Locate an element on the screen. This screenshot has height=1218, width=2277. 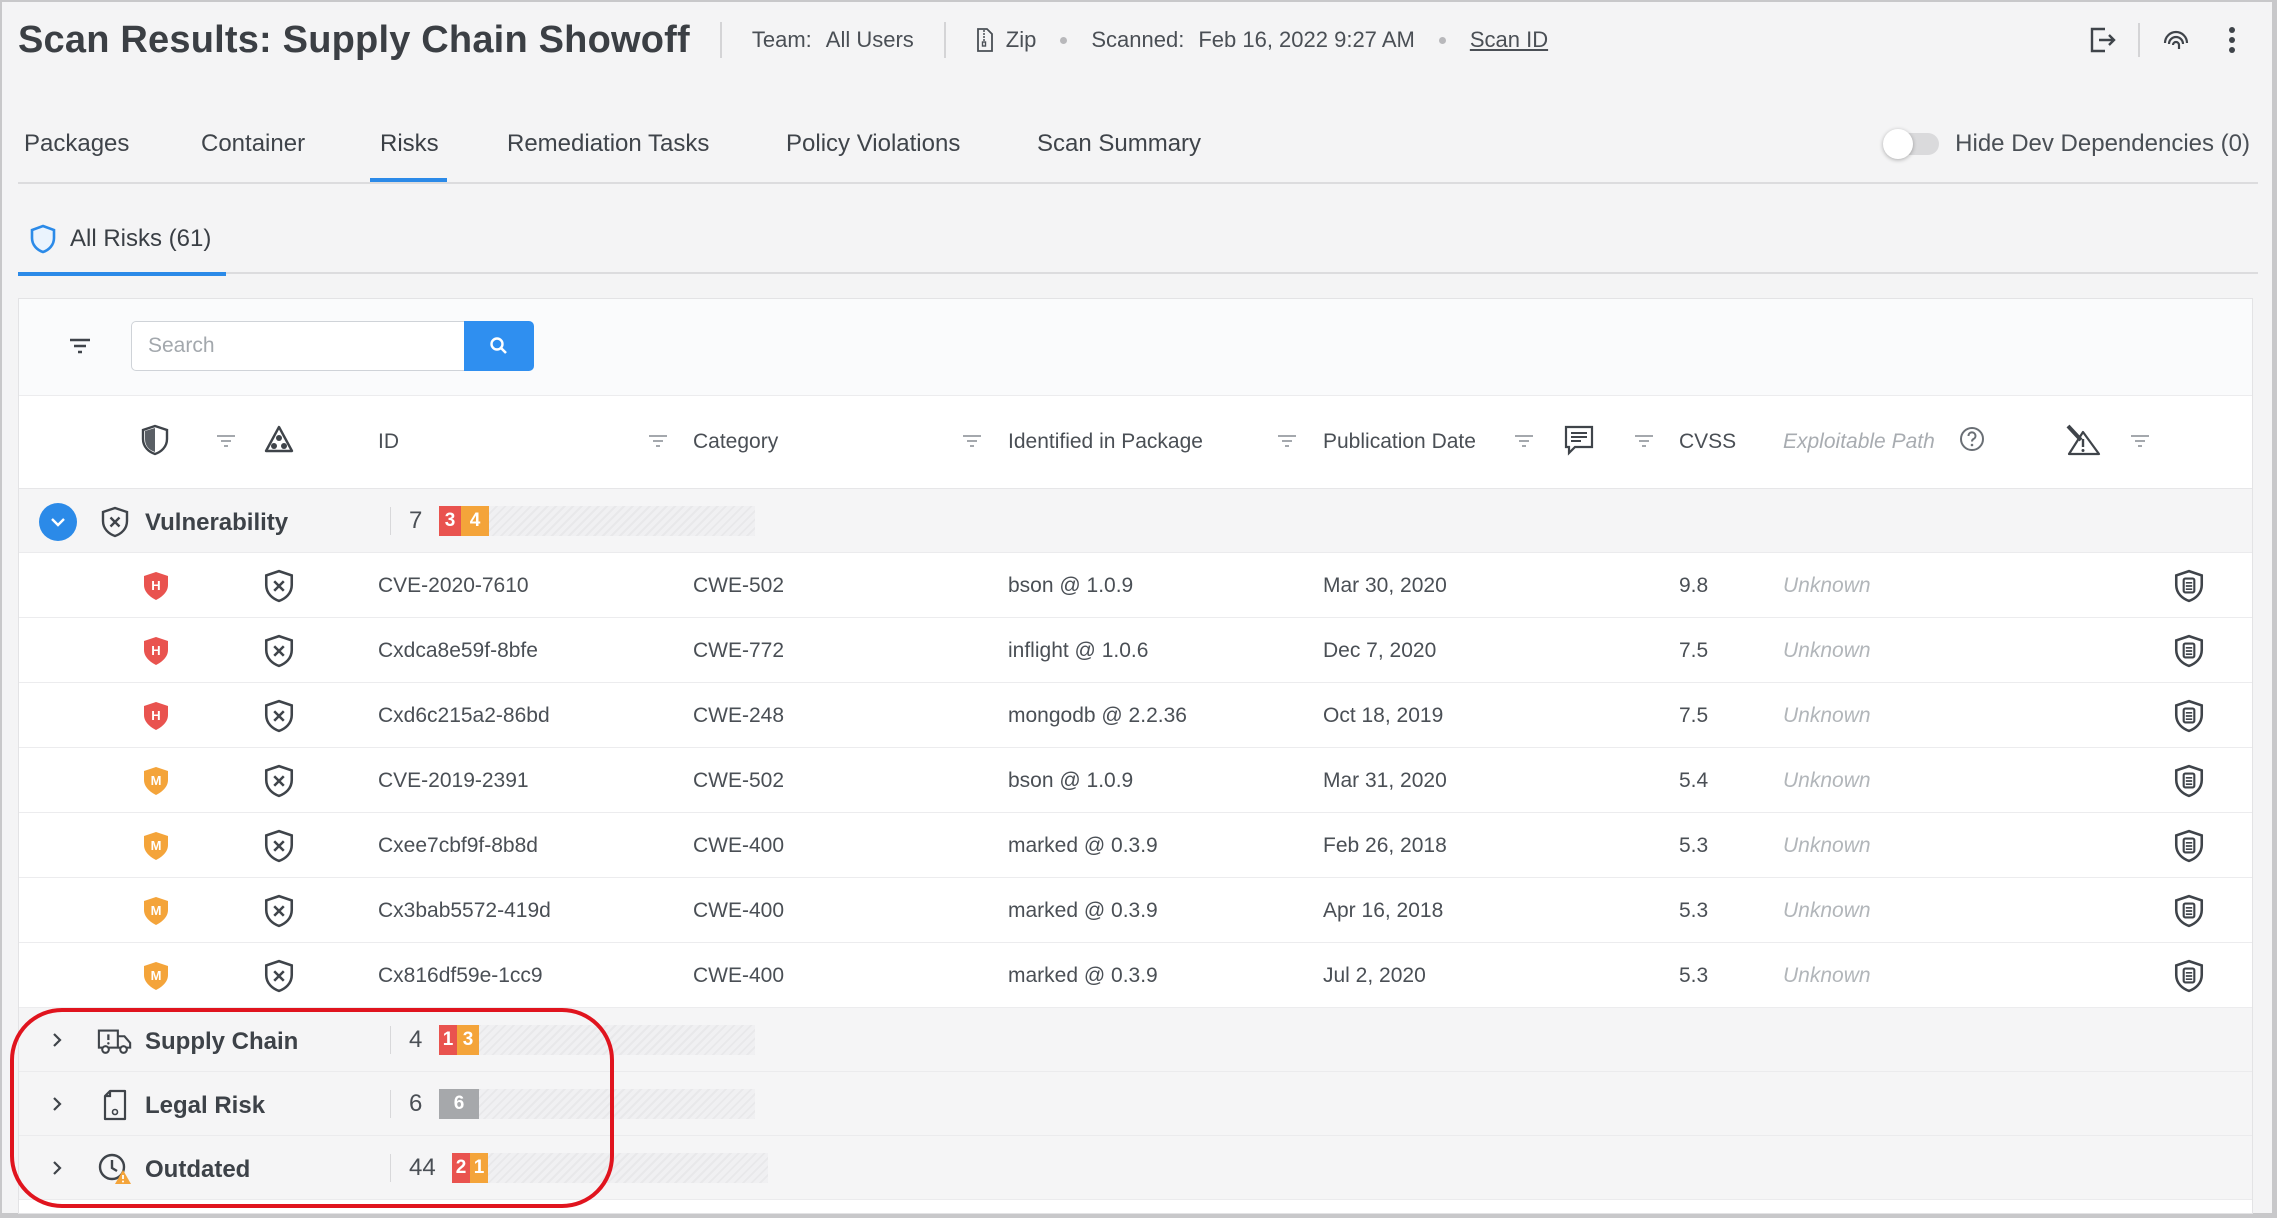
group-count: 4 is located at coordinates (416, 1039).